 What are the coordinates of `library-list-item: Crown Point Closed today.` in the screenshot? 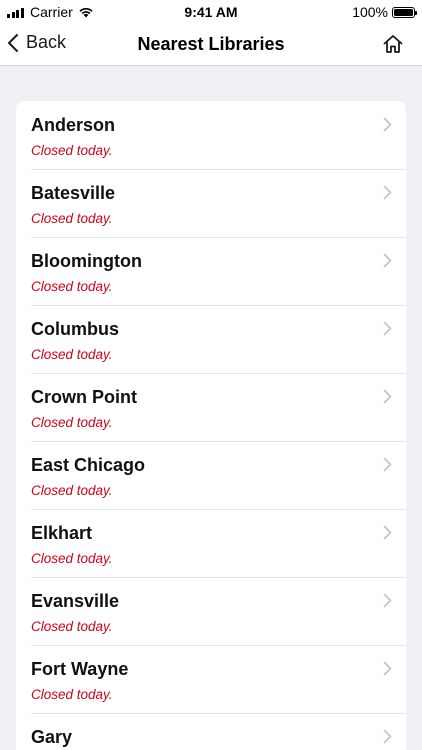 It's located at (211, 407).